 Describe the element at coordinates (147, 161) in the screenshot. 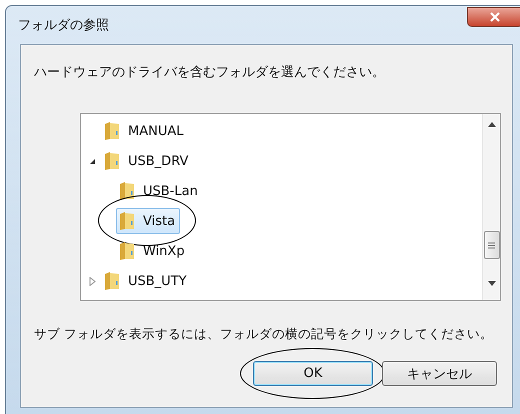

I see `tree-item: USB_DRV` at that location.